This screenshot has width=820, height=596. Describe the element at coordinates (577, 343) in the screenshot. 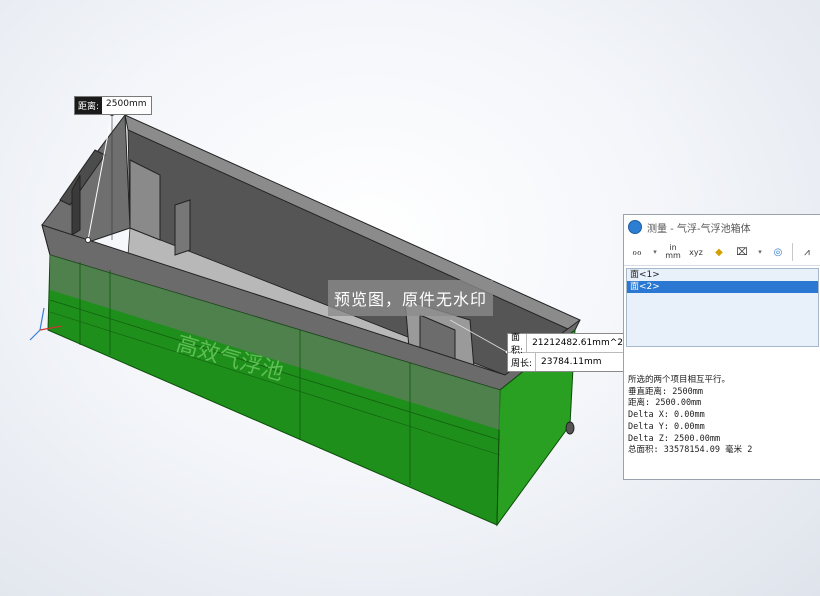

I see `area-value: 21212482.61mm^2` at that location.